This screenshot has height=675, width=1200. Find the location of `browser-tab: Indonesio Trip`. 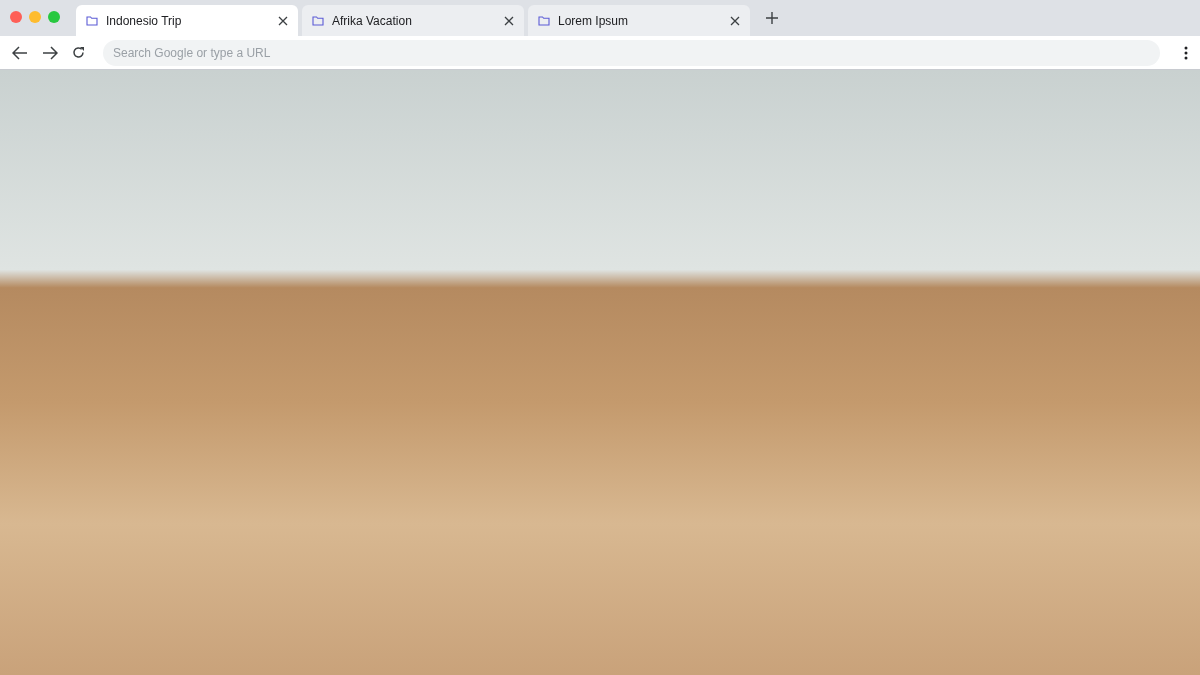

browser-tab: Indonesio Trip is located at coordinates (187, 20).